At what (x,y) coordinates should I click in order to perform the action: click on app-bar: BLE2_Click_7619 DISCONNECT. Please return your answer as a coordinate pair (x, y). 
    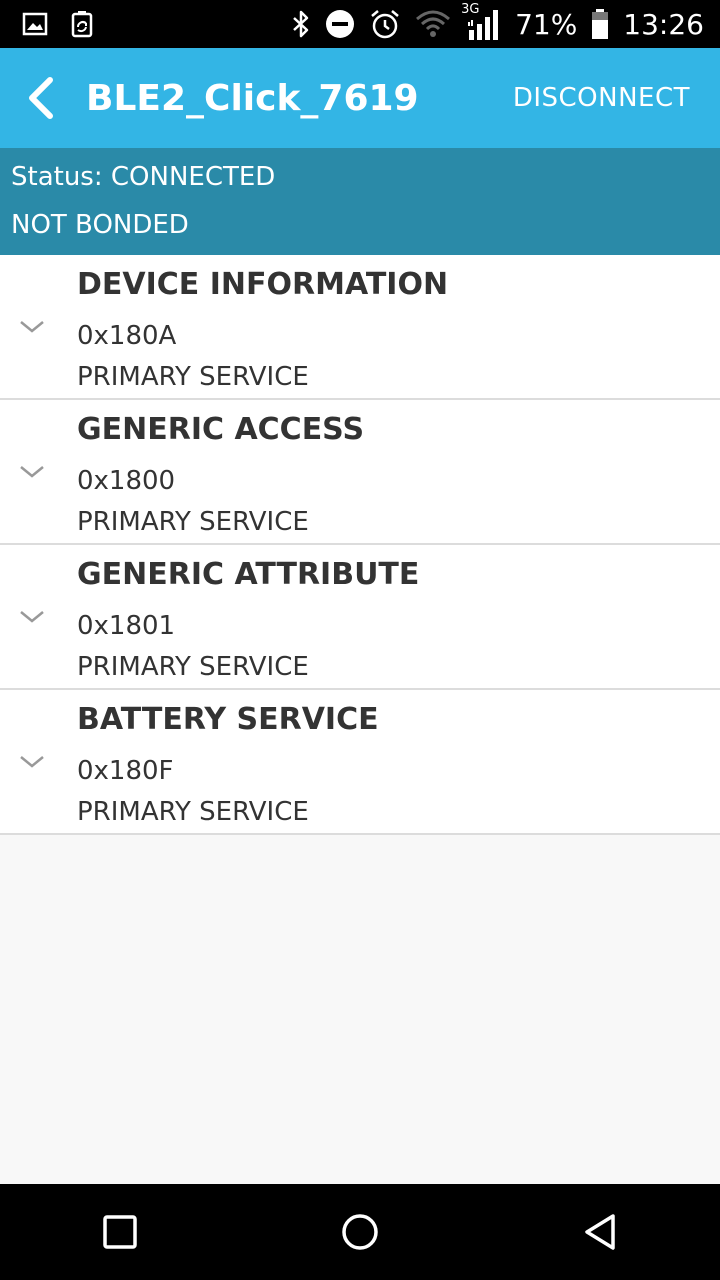
    Looking at the image, I should click on (360, 98).